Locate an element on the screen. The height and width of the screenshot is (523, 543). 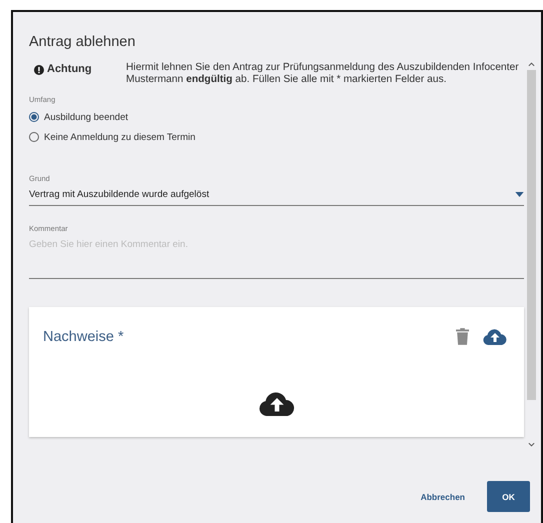
notice-text: Hiermit lehnen Sie den Antrag zur Prüfungsanmeldung des Auszubildenden Infocenter Mustermann endgültig ab. Füllen Sie alle mit * markierten Felder aus. is located at coordinates (323, 73).